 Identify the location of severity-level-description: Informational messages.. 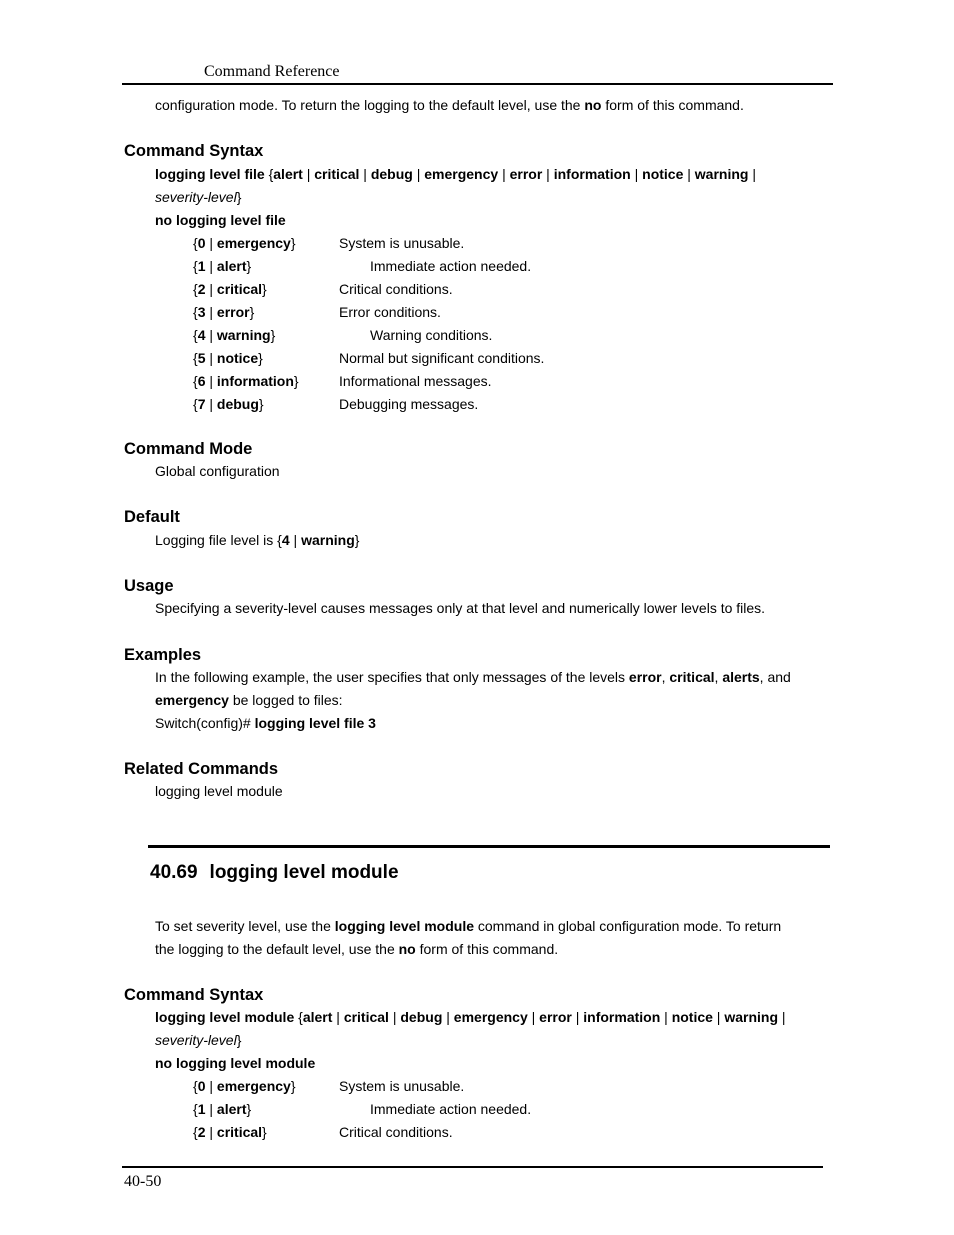
(415, 381).